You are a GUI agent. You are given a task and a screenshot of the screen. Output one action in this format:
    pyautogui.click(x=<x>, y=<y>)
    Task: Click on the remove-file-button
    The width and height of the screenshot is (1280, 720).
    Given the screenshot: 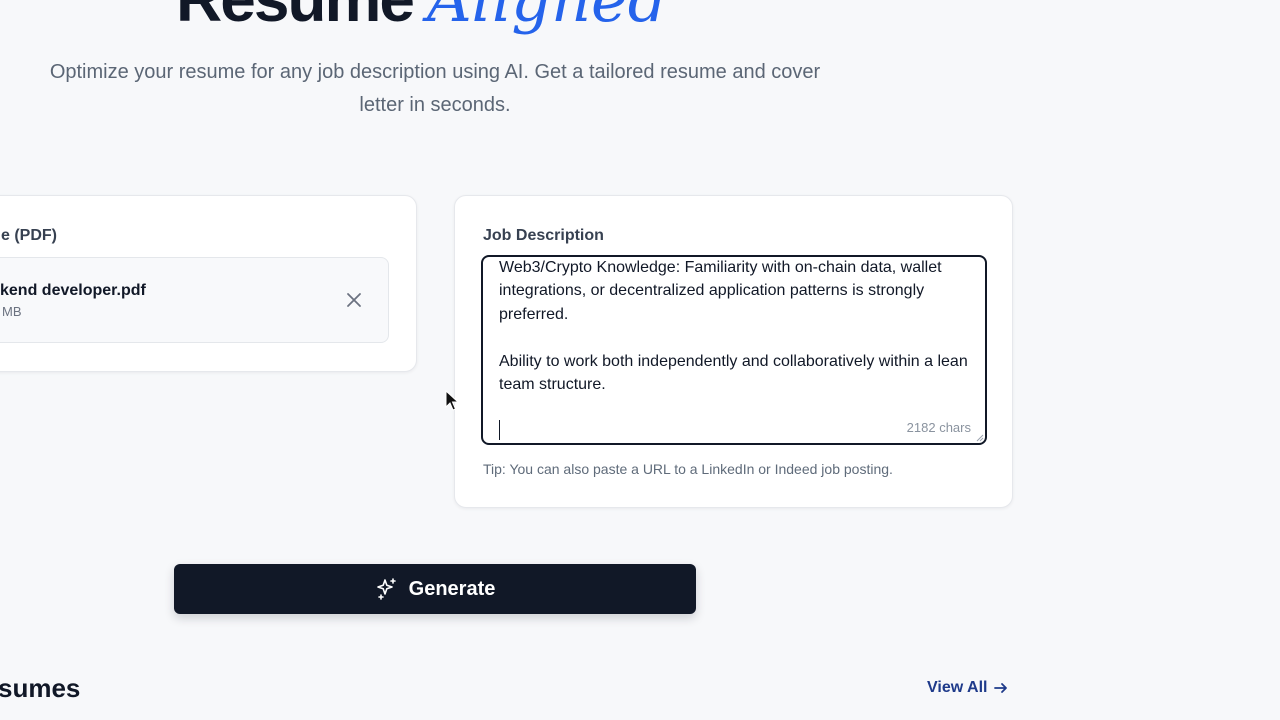 What is the action you would take?
    pyautogui.click(x=354, y=300)
    